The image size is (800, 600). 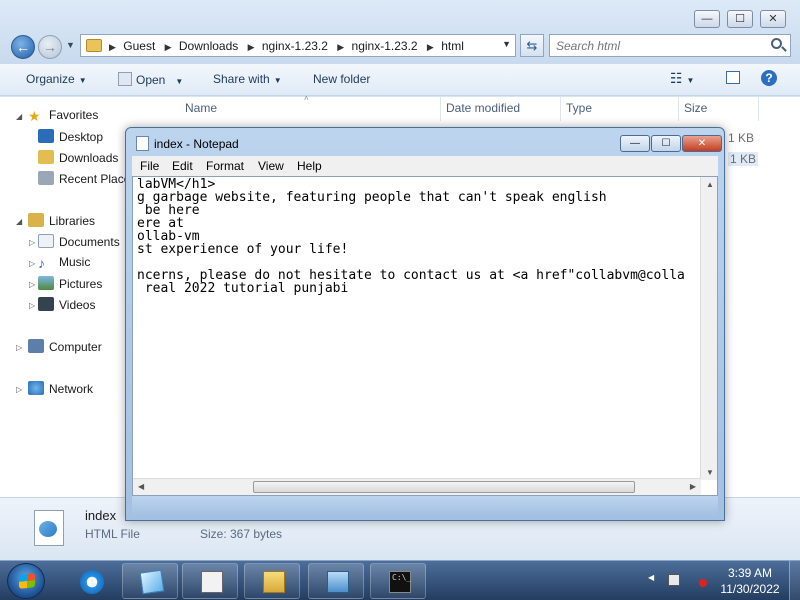 What do you see at coordinates (743, 159) in the screenshot?
I see `file-size: 1 KB` at bounding box center [743, 159].